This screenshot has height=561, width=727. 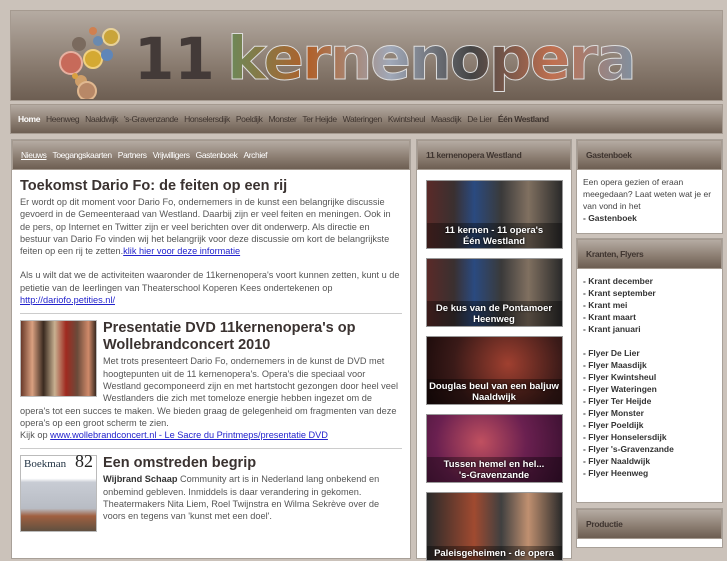 What do you see at coordinates (610, 218) in the screenshot?
I see `guestbook-link: - Gastenboek` at bounding box center [610, 218].